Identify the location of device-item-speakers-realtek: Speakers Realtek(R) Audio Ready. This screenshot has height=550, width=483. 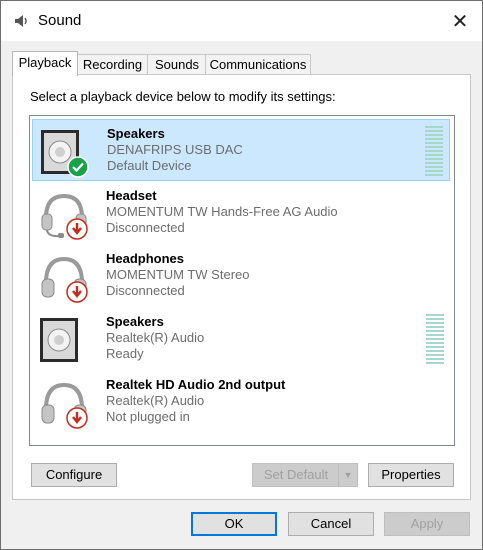
(241, 339).